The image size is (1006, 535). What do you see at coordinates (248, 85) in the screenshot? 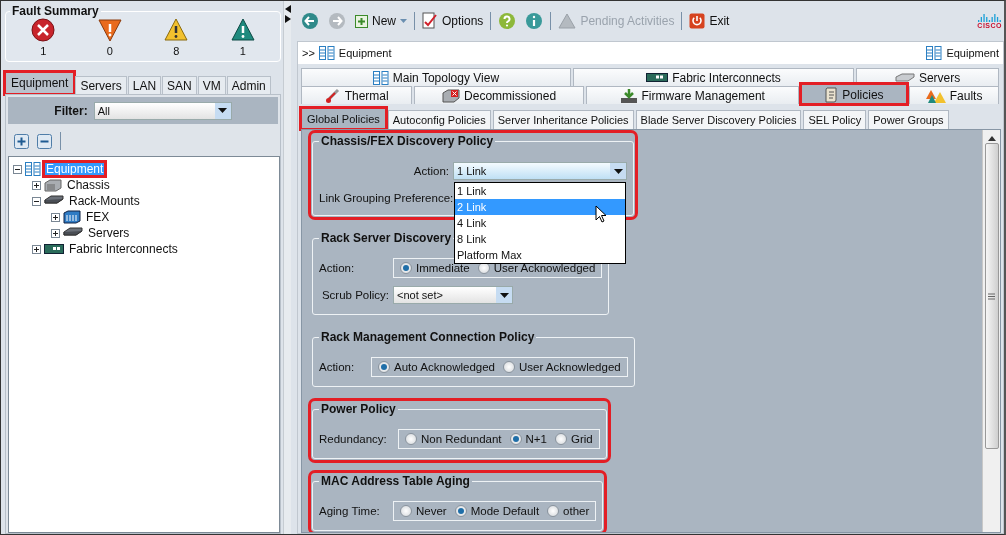
I see `nav-tab: Admin` at bounding box center [248, 85].